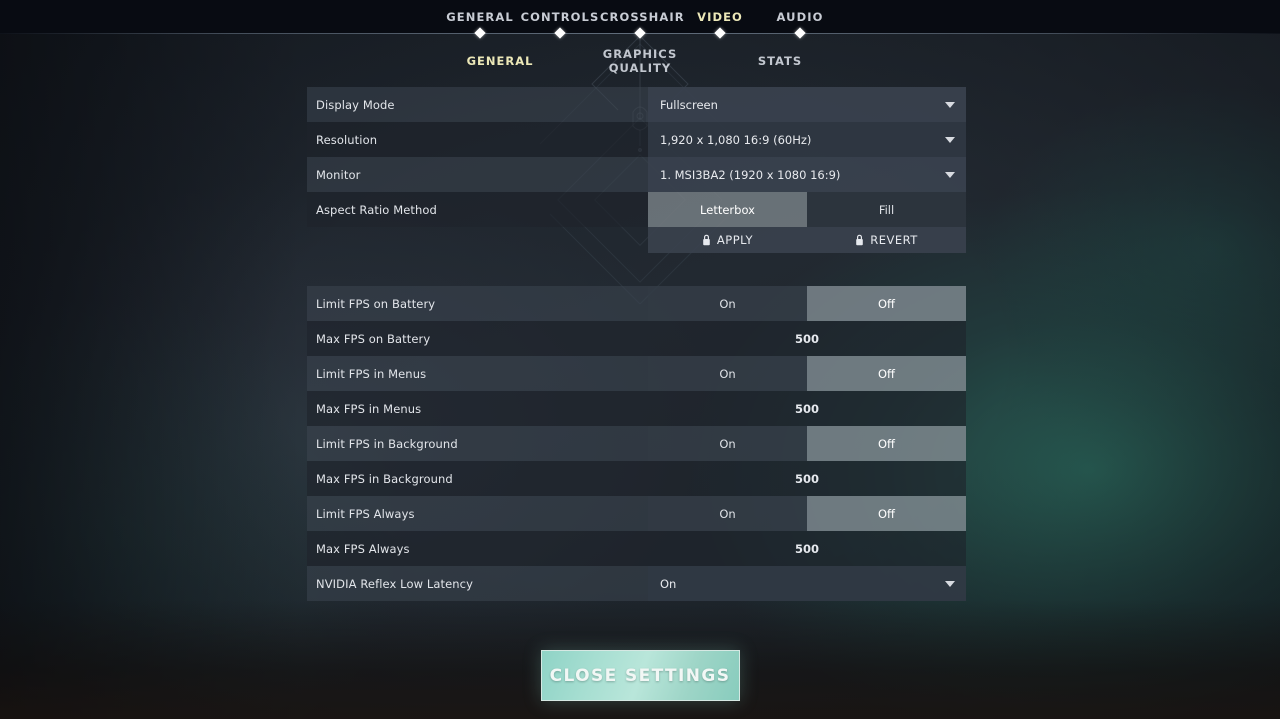 The width and height of the screenshot is (1280, 719). I want to click on setting-label: Max FPS Always, so click(363, 548).